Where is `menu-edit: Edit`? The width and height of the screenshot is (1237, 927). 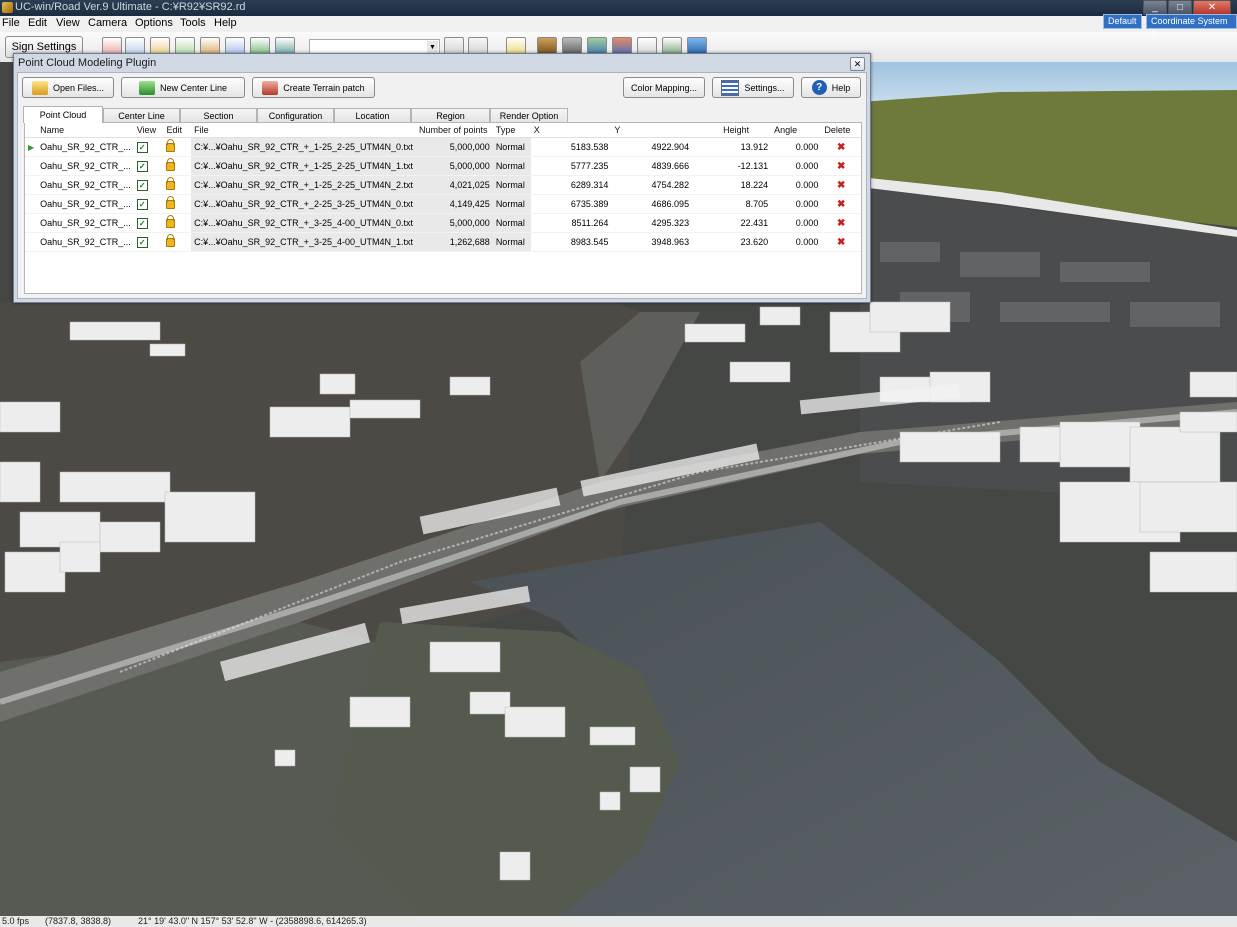
menu-edit: Edit is located at coordinates (37, 23).